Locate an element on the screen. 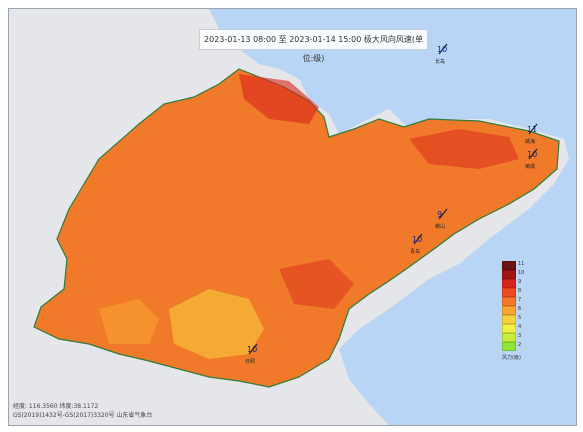  station-name: 青岛 is located at coordinates (415, 251).